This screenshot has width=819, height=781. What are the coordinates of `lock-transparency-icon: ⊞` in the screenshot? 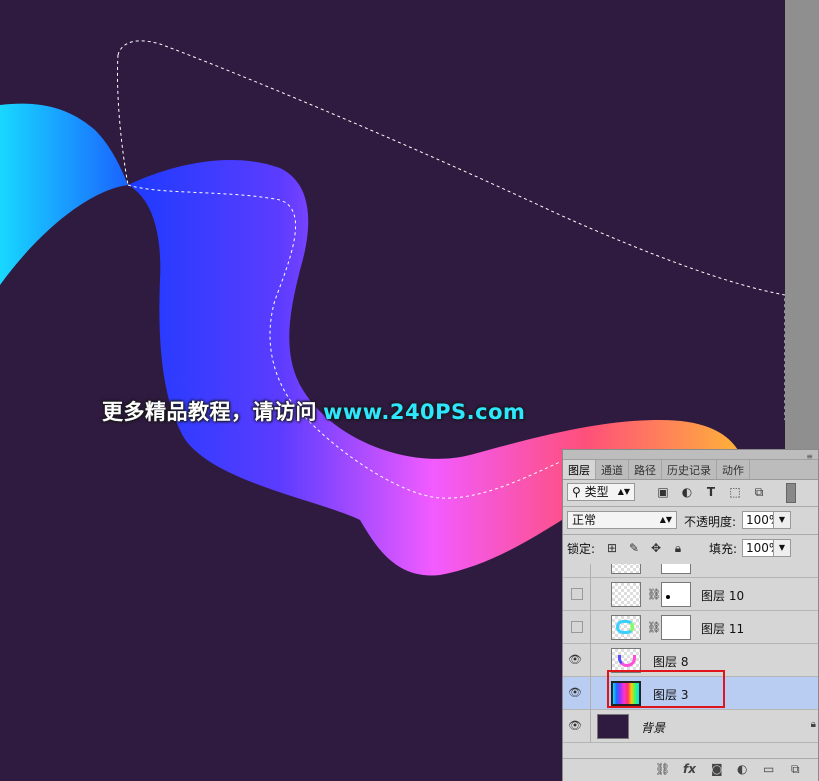 It's located at (612, 548).